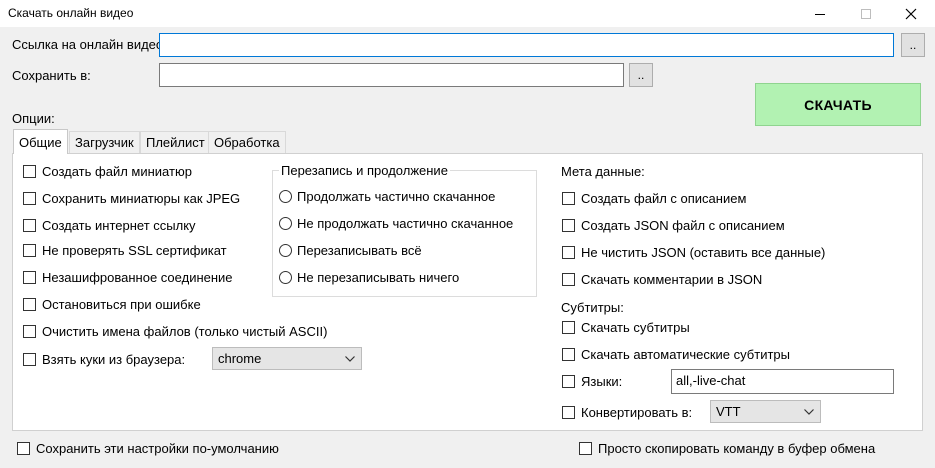 This screenshot has width=935, height=468. I want to click on abort-on-error-checkbox: Остановиться при ошибке, so click(112, 304).